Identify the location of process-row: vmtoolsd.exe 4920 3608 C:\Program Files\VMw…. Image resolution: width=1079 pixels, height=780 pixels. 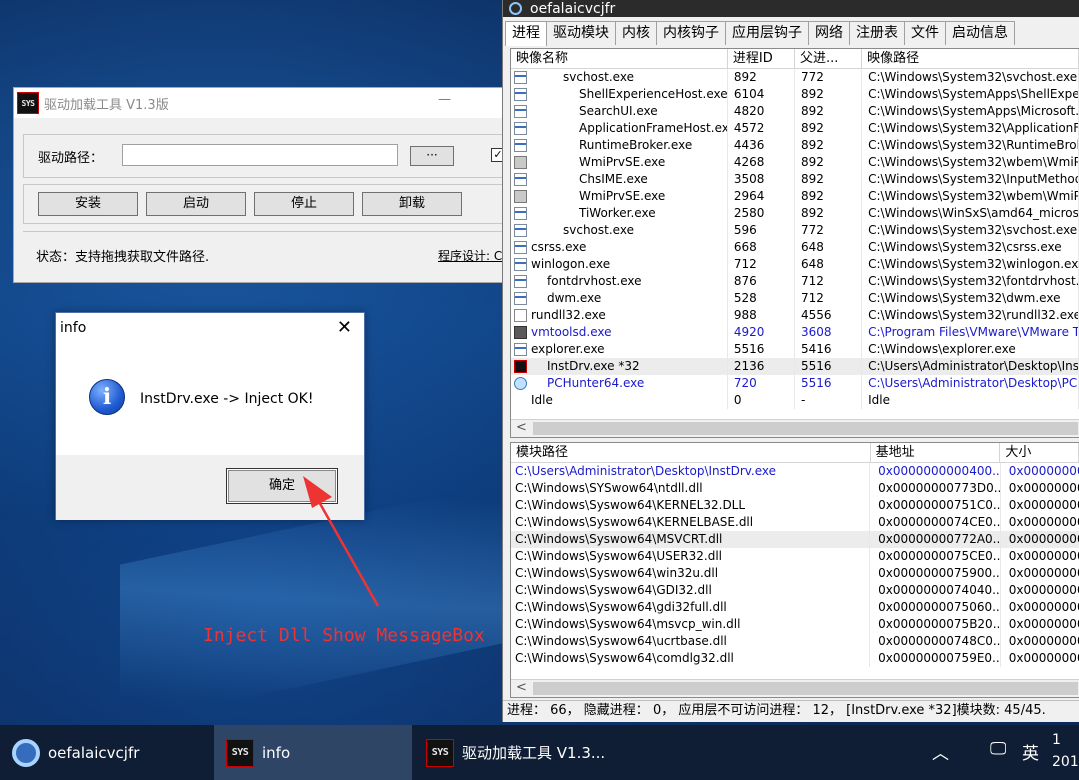
(795, 332).